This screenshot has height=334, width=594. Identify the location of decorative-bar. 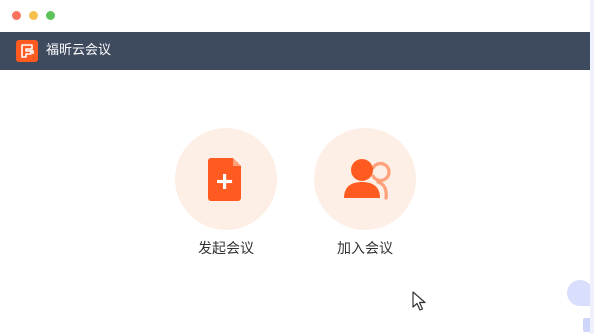
(586, 325).